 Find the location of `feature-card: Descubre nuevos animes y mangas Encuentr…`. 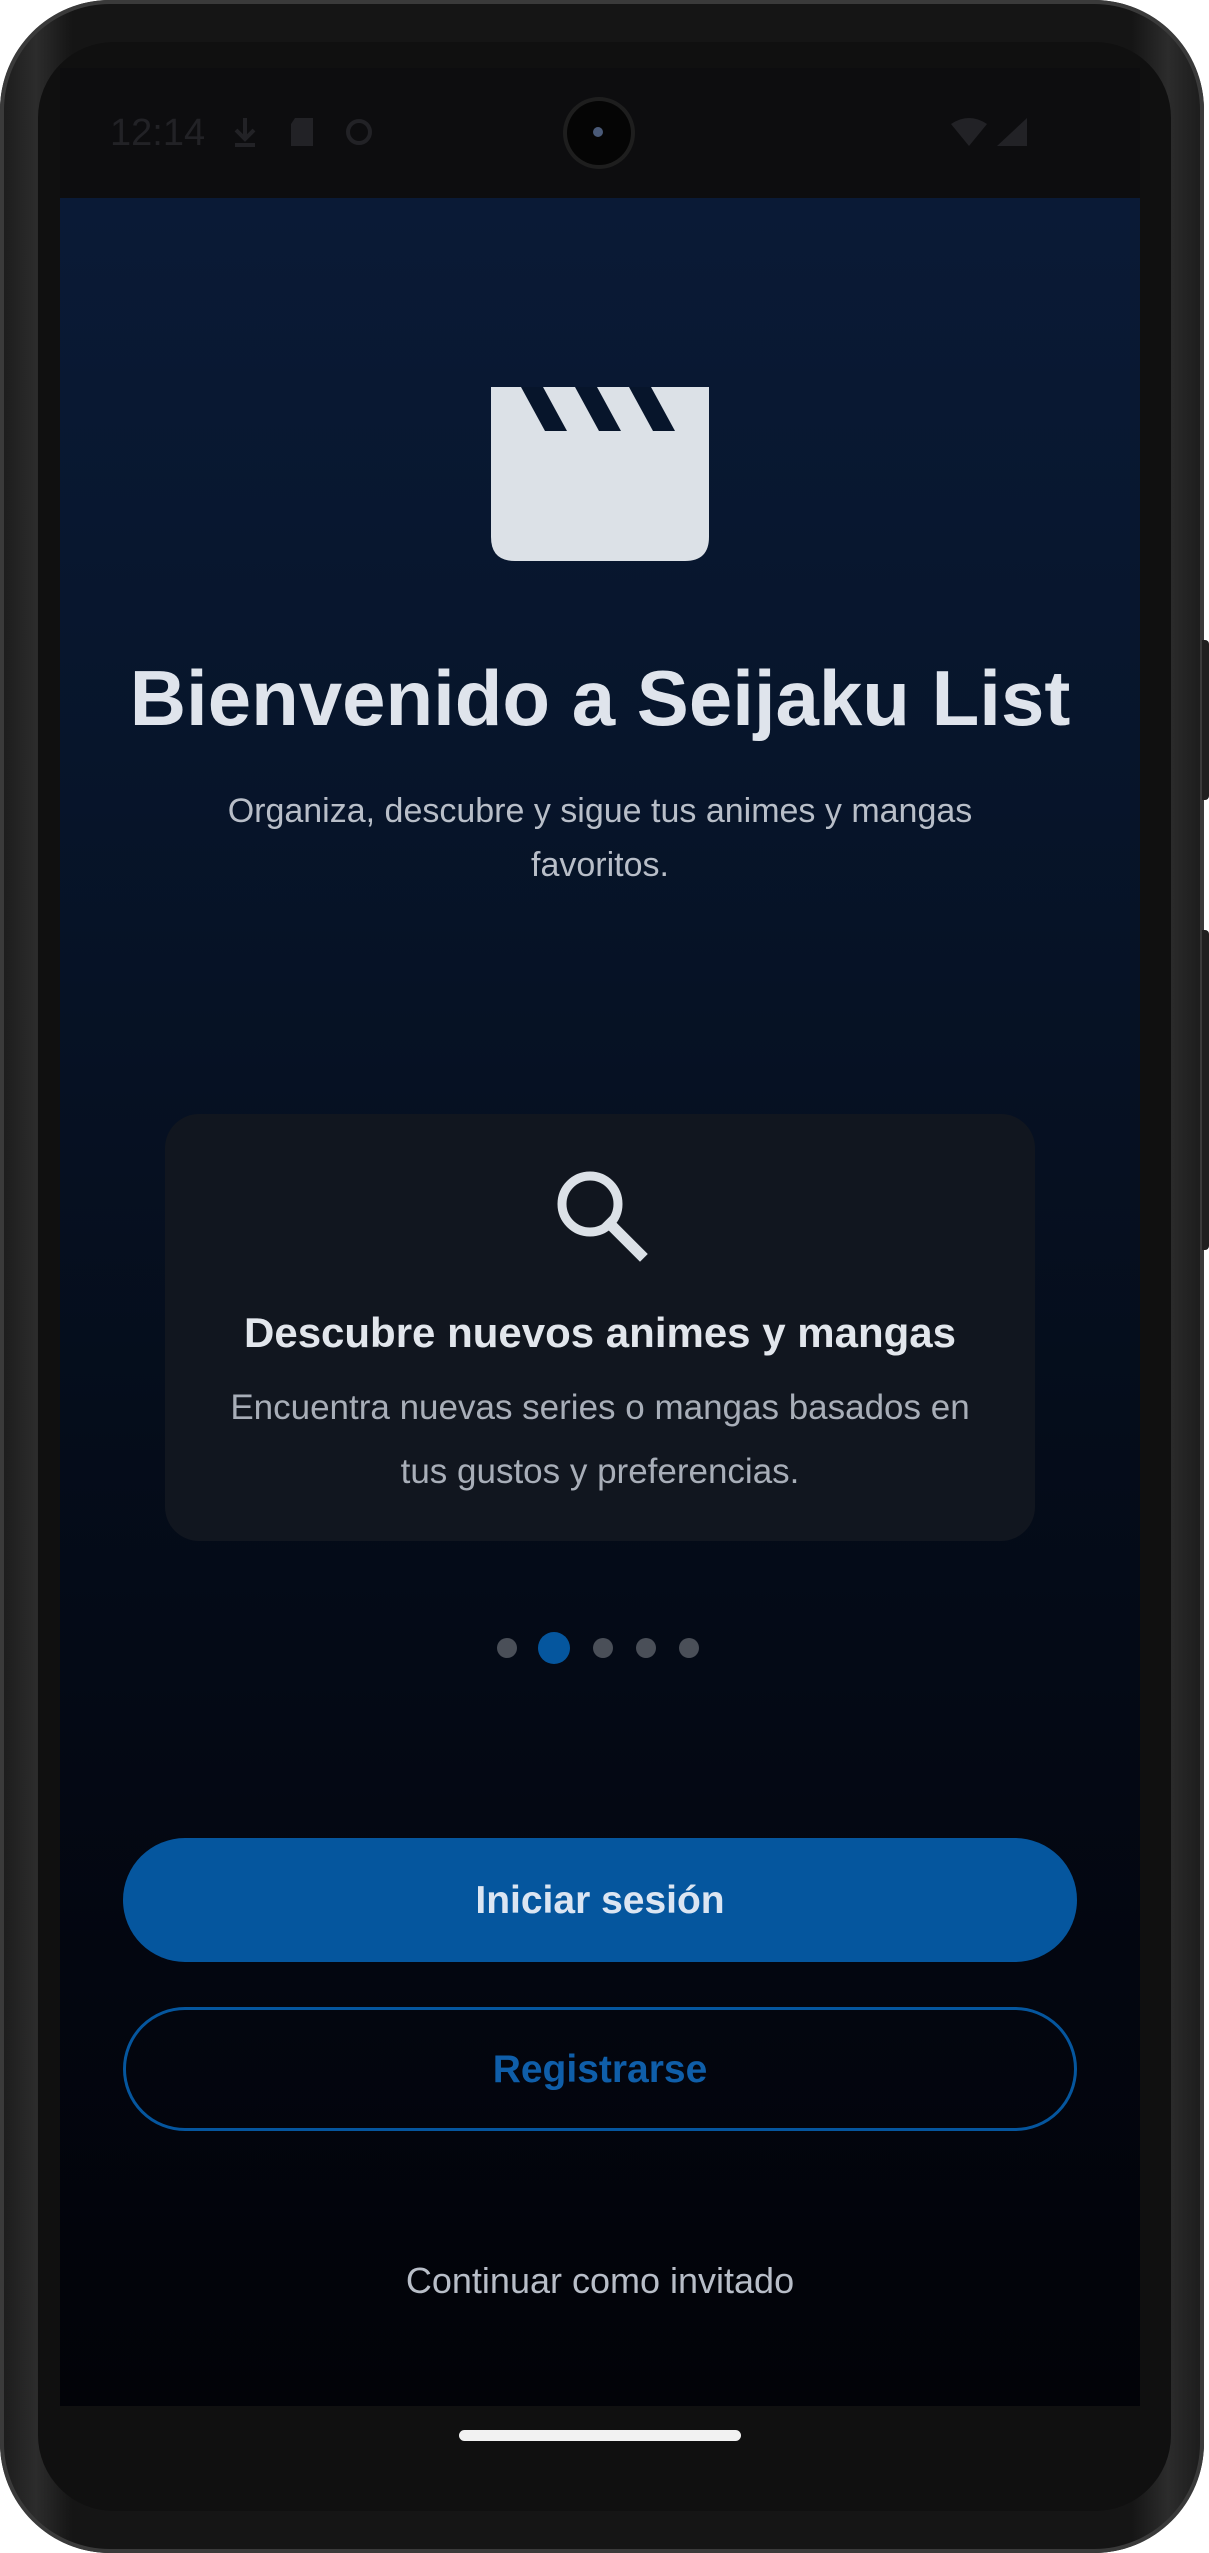

feature-card: Descubre nuevos animes y mangas Encuentr… is located at coordinates (600, 1327).